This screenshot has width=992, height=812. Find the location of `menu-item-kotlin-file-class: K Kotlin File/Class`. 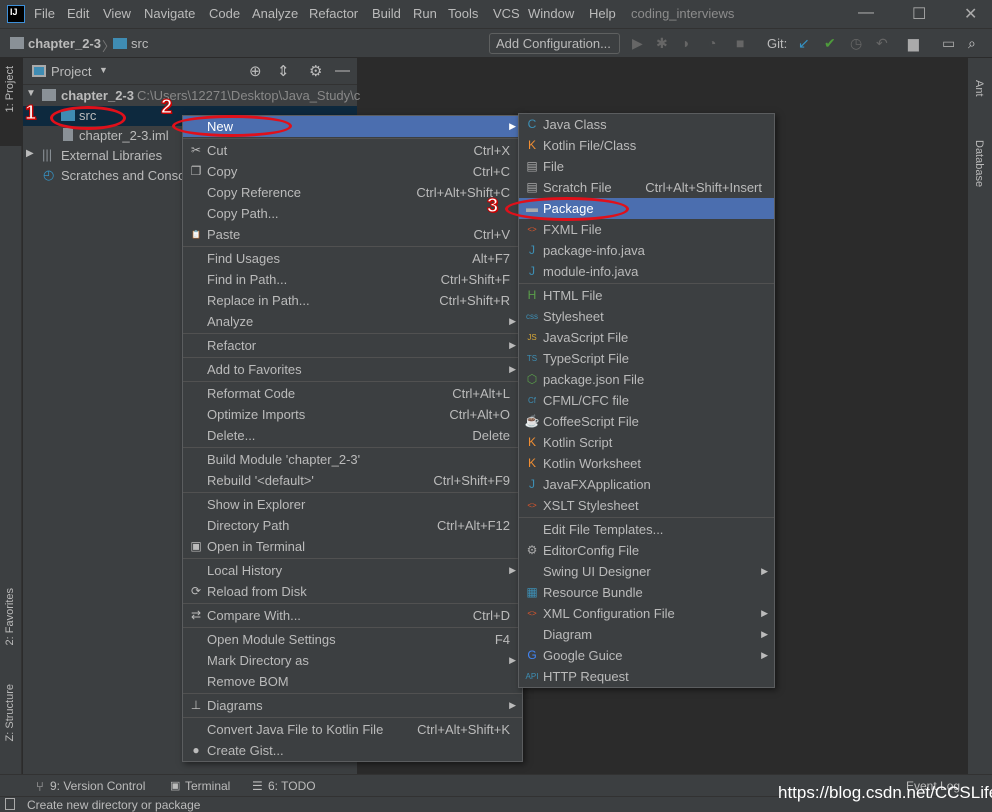

menu-item-kotlin-file-class: K Kotlin File/Class is located at coordinates (646, 145).